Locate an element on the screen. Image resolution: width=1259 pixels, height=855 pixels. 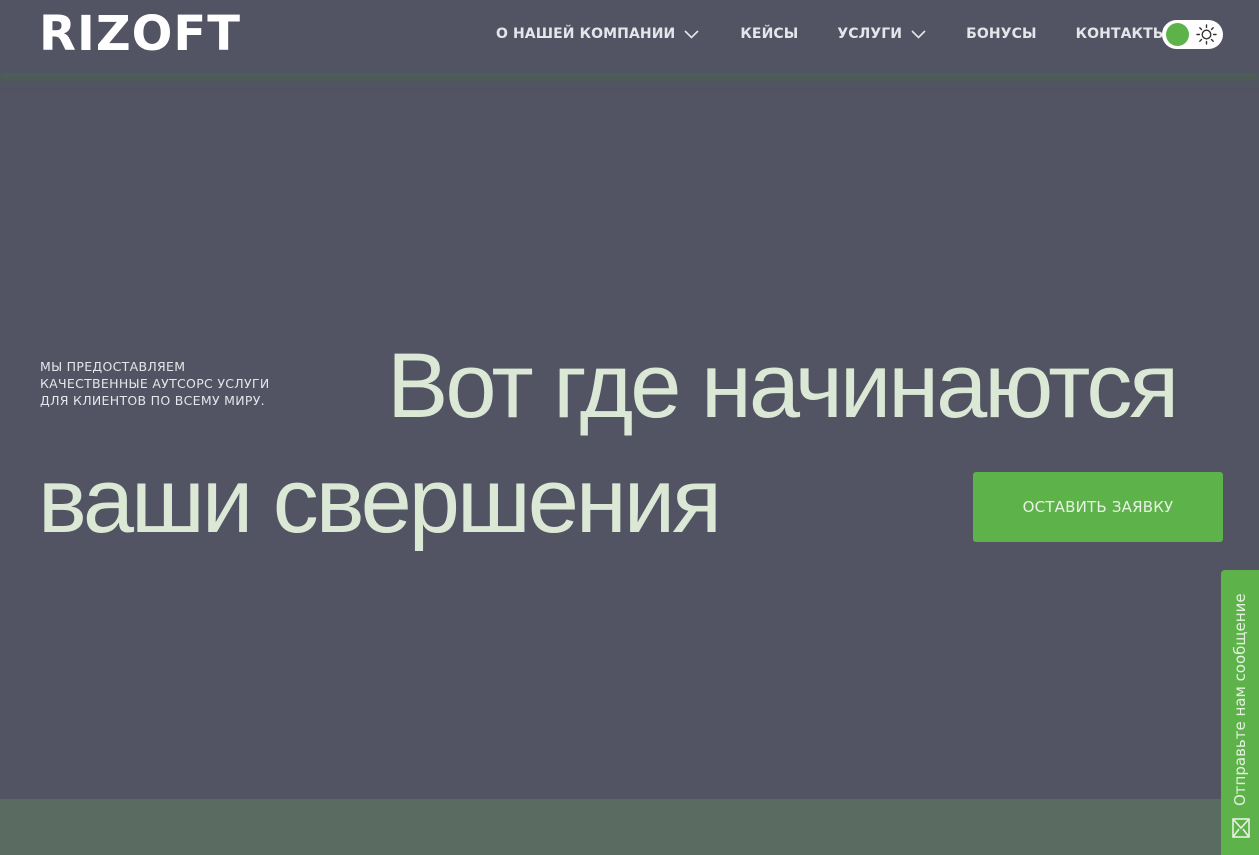
nav-item-services: УСЛУГИ is located at coordinates (881, 34).